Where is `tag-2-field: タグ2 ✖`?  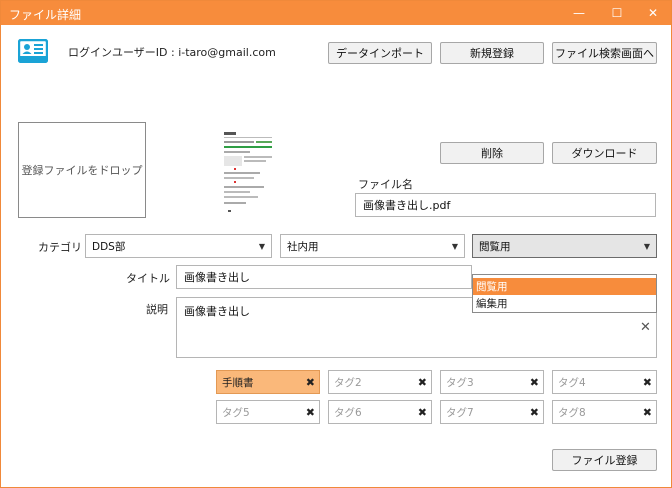
tag-2-field: タグ2 ✖ is located at coordinates (380, 382).